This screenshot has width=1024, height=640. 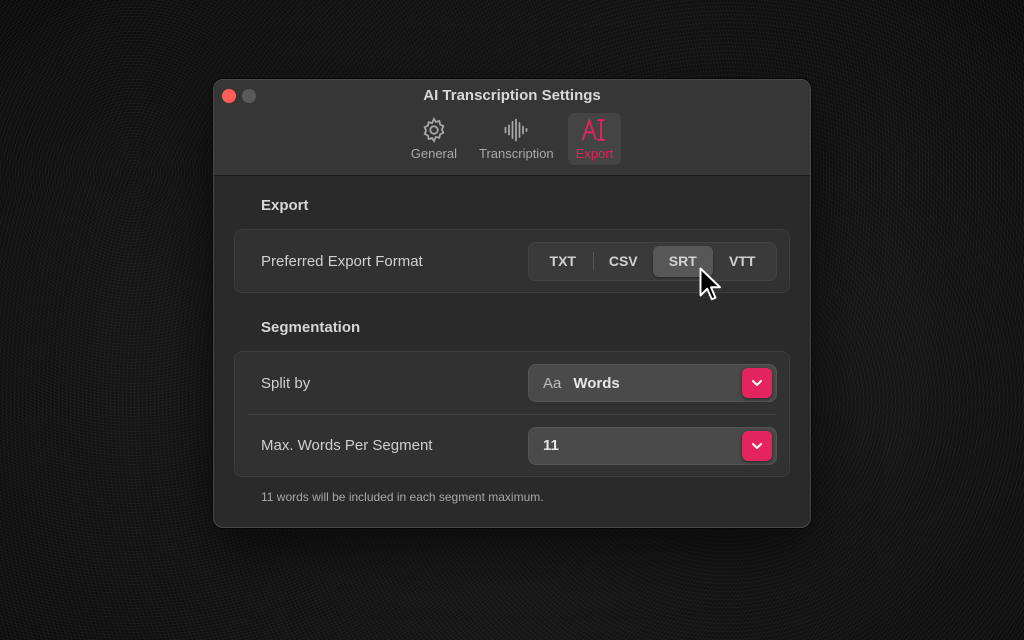 I want to click on tab-general: General, so click(x=434, y=139).